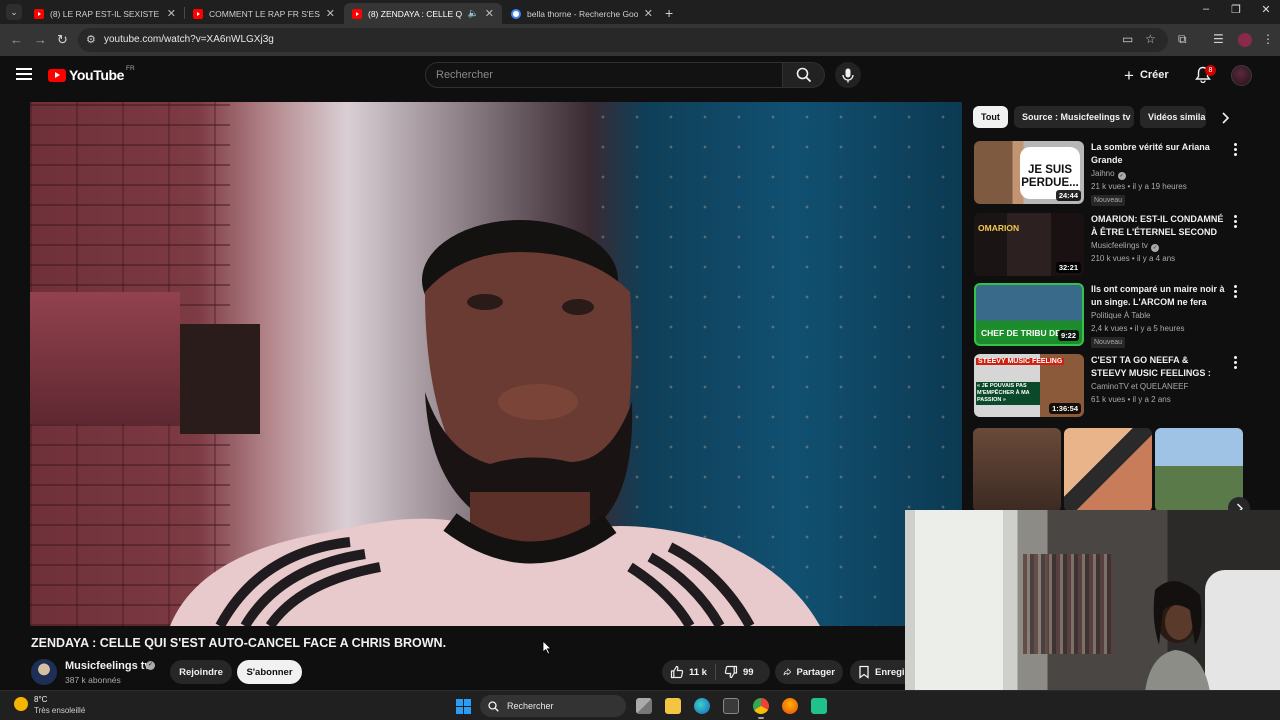  What do you see at coordinates (44, 672) in the screenshot?
I see `channel-avatar` at bounding box center [44, 672].